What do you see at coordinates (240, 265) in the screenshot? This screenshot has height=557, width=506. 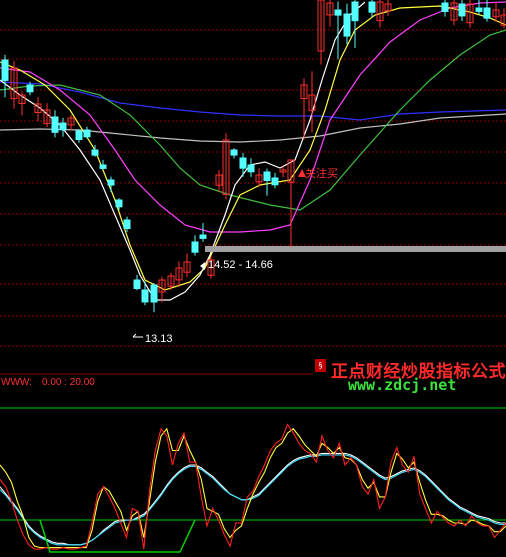 I see `band-price-label: 14.52 - 14.66` at bounding box center [240, 265].